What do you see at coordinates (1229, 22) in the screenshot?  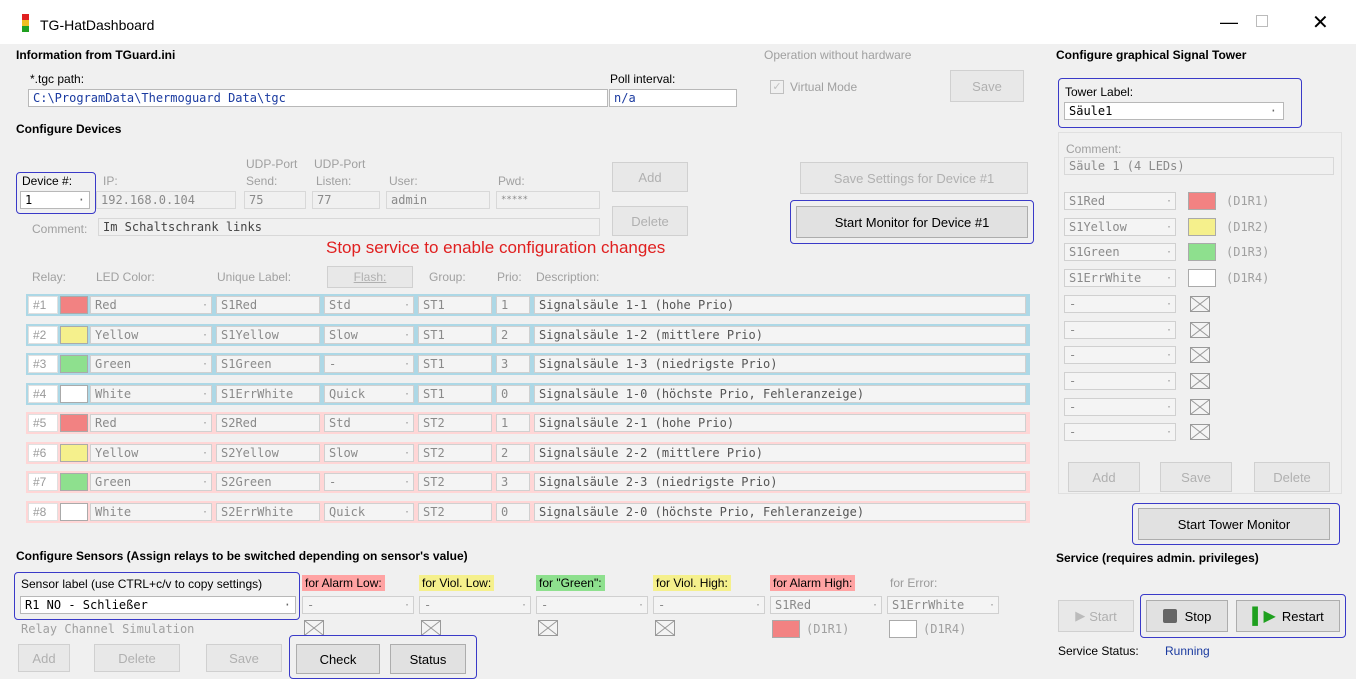 I see `minimize-button: —` at bounding box center [1229, 22].